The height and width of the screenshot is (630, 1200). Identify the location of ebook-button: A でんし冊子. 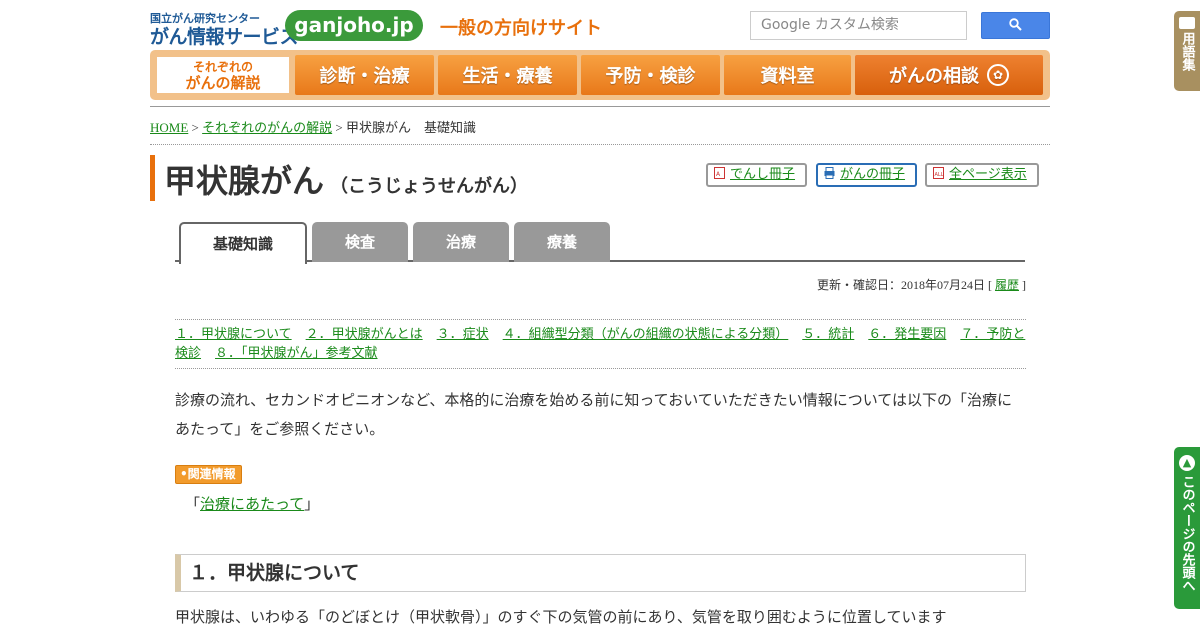
(757, 175).